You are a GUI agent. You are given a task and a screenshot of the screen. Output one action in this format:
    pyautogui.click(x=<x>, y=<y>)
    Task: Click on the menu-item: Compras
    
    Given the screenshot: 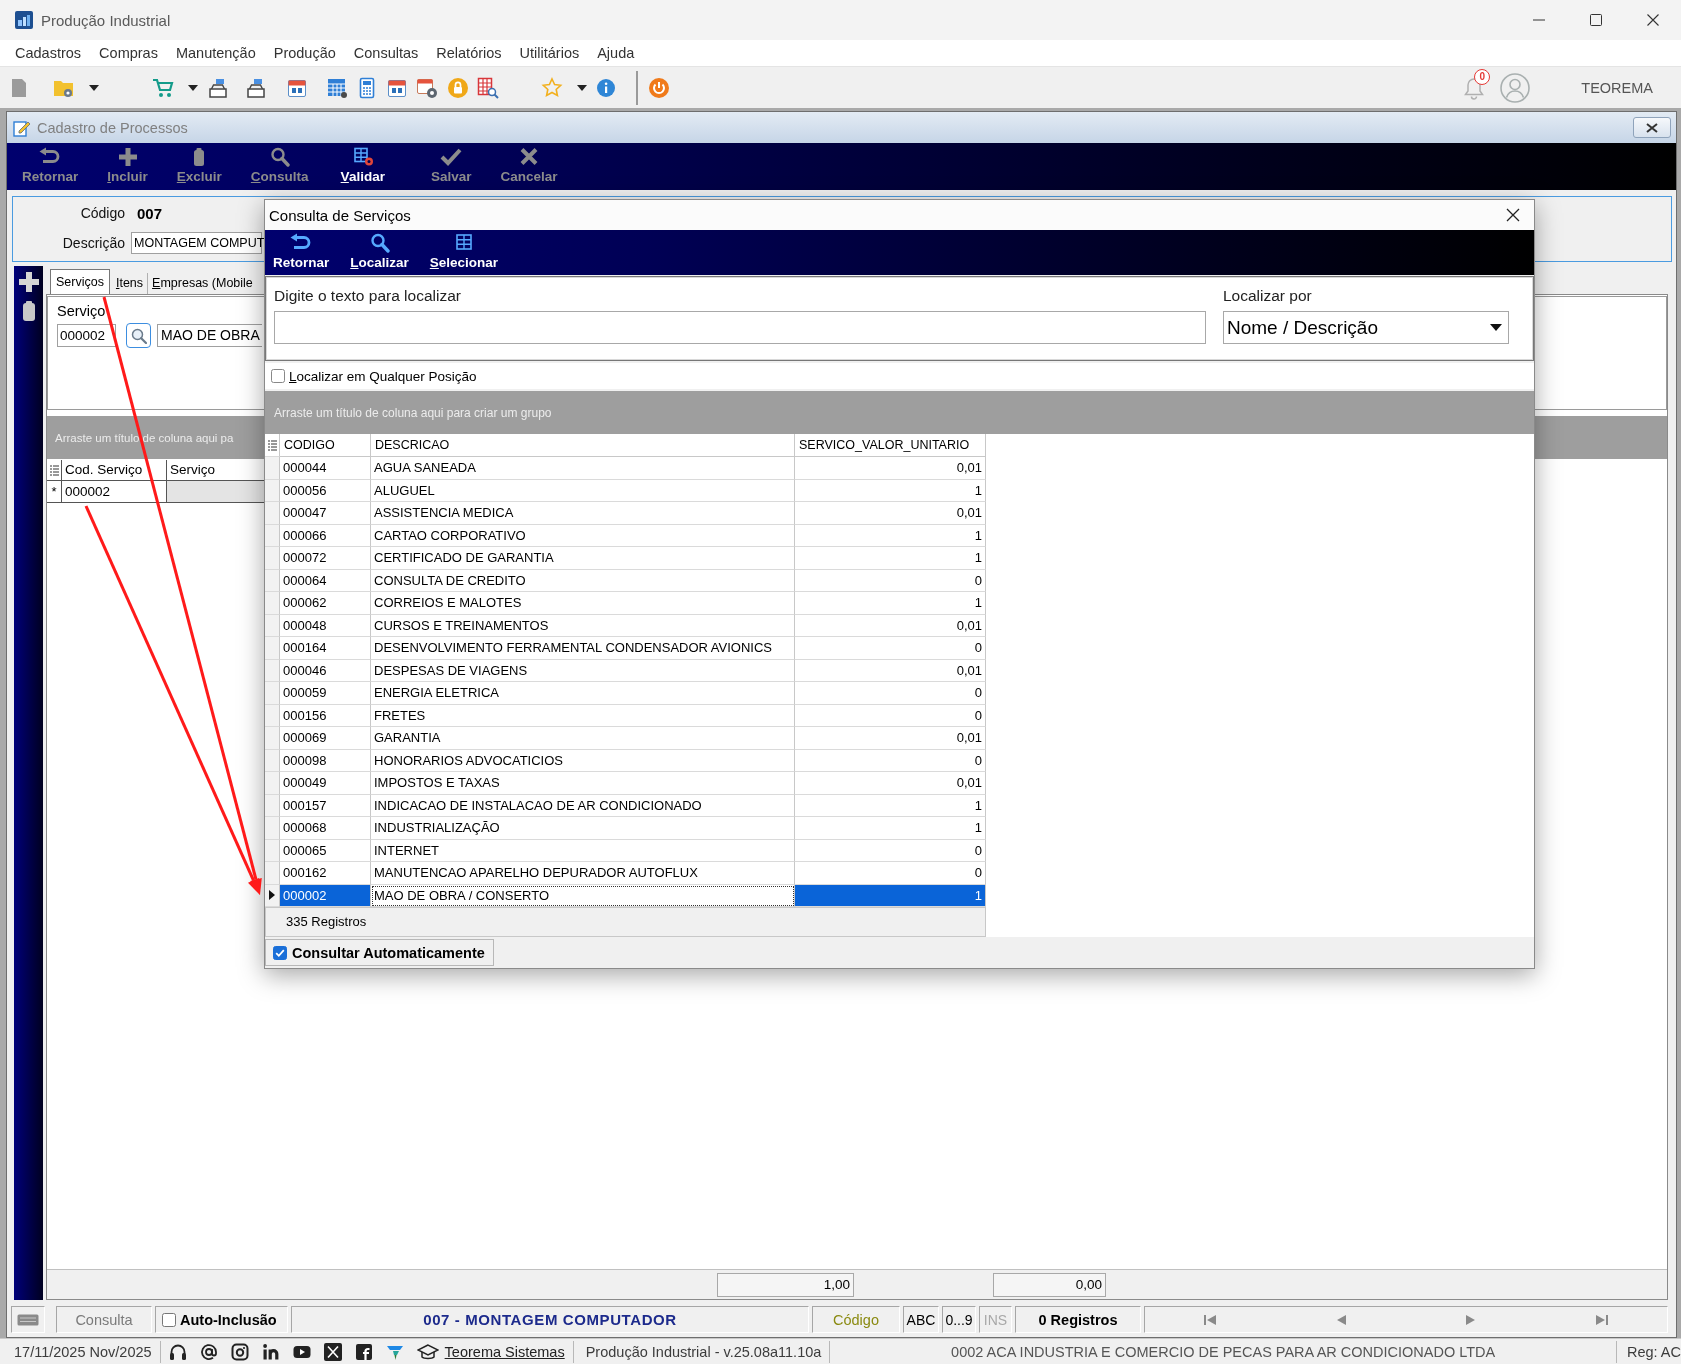 What is the action you would take?
    pyautogui.click(x=128, y=53)
    